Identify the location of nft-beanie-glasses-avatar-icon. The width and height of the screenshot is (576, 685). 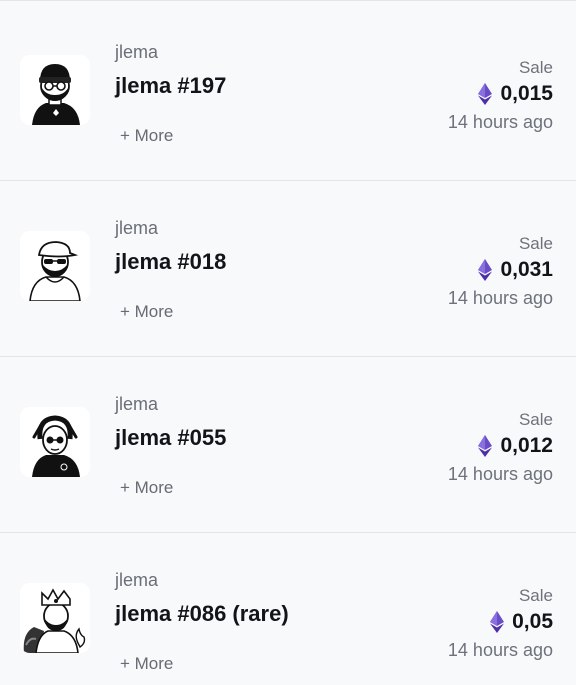
(55, 90).